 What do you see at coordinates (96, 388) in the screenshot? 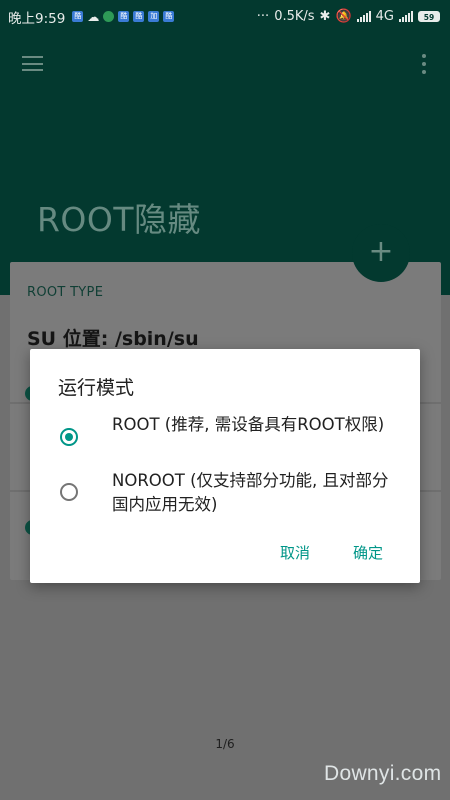
I see `dialog-title: 运行模式` at bounding box center [96, 388].